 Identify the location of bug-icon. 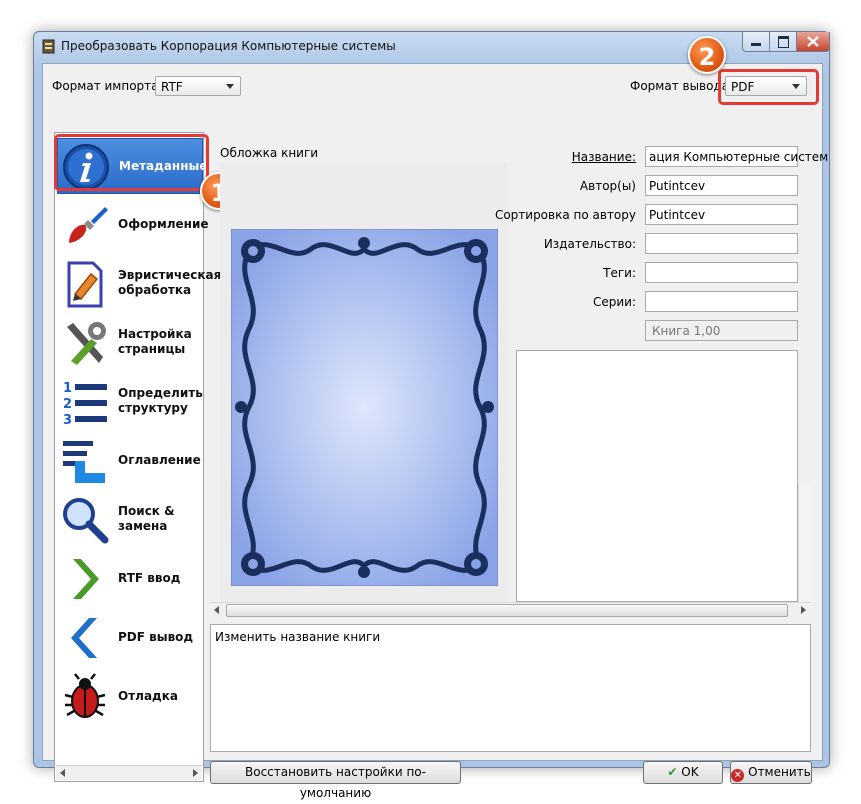
(85, 695).